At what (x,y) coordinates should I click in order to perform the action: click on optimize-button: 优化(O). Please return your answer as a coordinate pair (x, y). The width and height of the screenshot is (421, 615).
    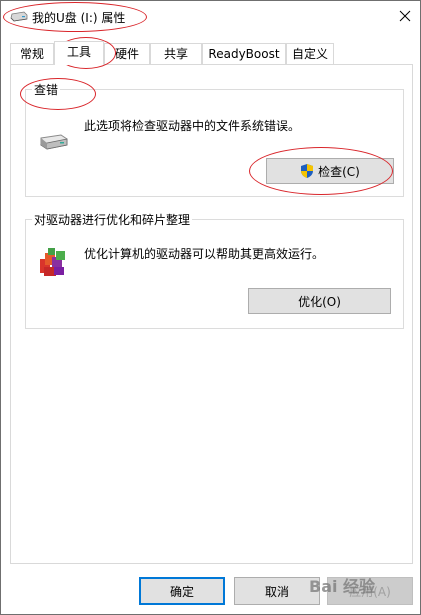
    Looking at the image, I should click on (319, 301).